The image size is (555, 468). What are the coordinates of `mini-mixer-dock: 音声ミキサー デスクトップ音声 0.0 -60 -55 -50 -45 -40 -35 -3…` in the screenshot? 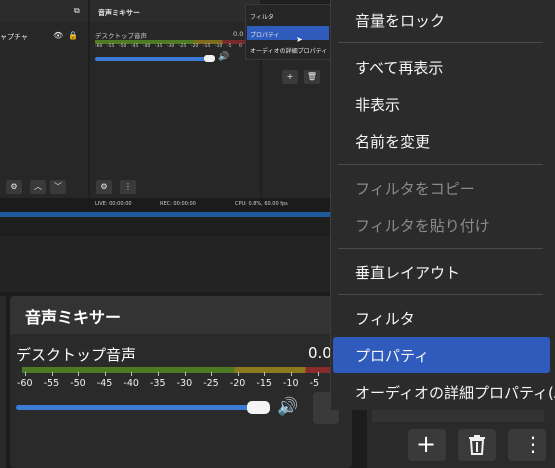 It's located at (175, 99).